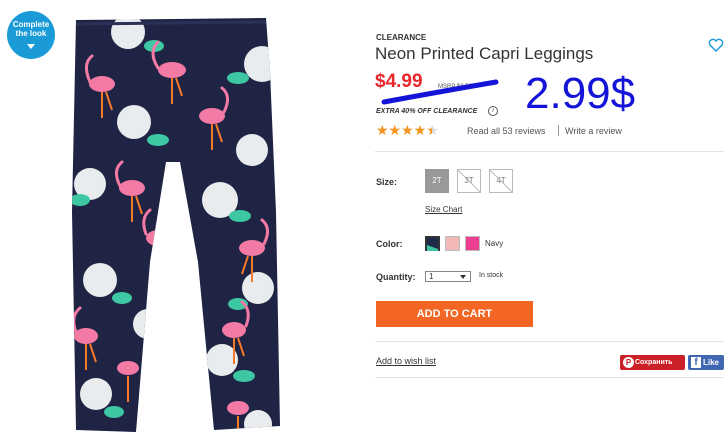 This screenshot has height=441, width=724. I want to click on pinterest-save-button: P Сохранить, so click(652, 362).